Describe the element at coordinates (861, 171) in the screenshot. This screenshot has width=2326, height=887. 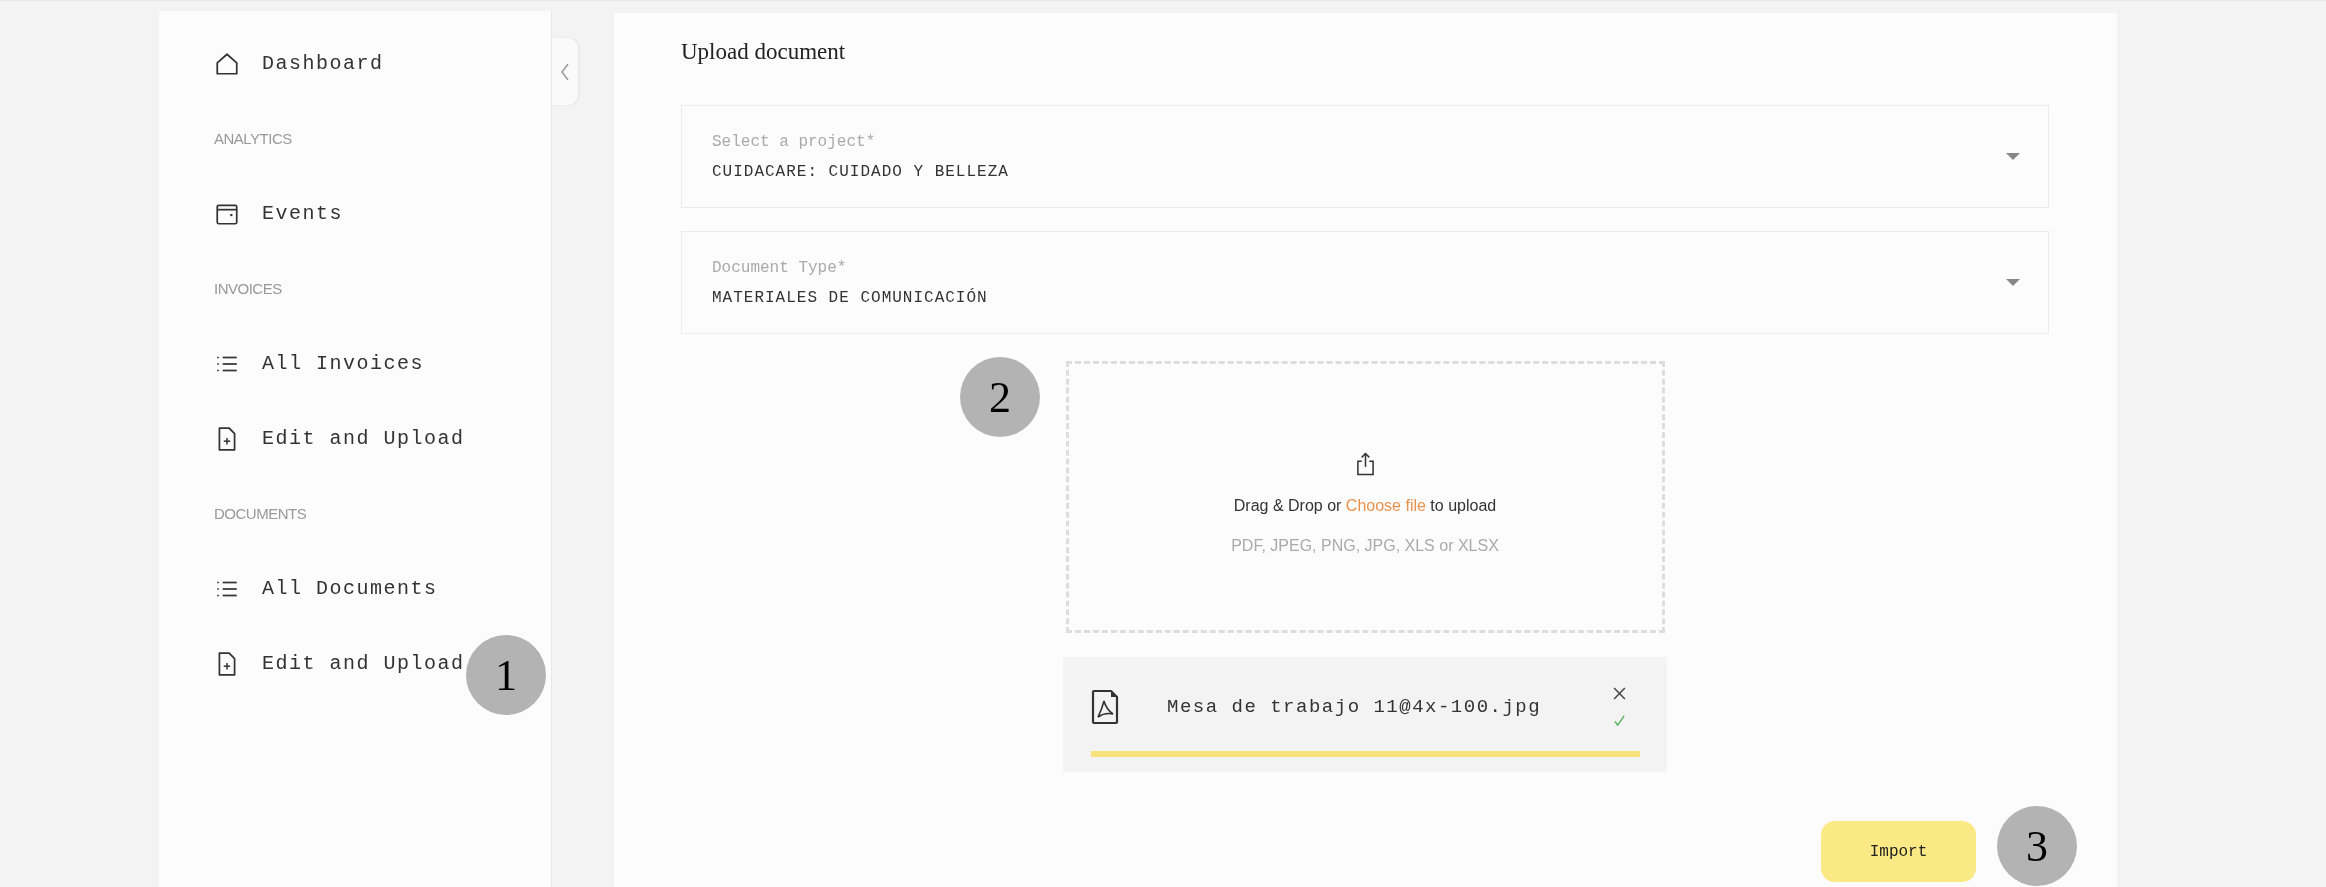
I see `field-value: CUIDACARE: CUIDADO Y BELLEZA` at that location.